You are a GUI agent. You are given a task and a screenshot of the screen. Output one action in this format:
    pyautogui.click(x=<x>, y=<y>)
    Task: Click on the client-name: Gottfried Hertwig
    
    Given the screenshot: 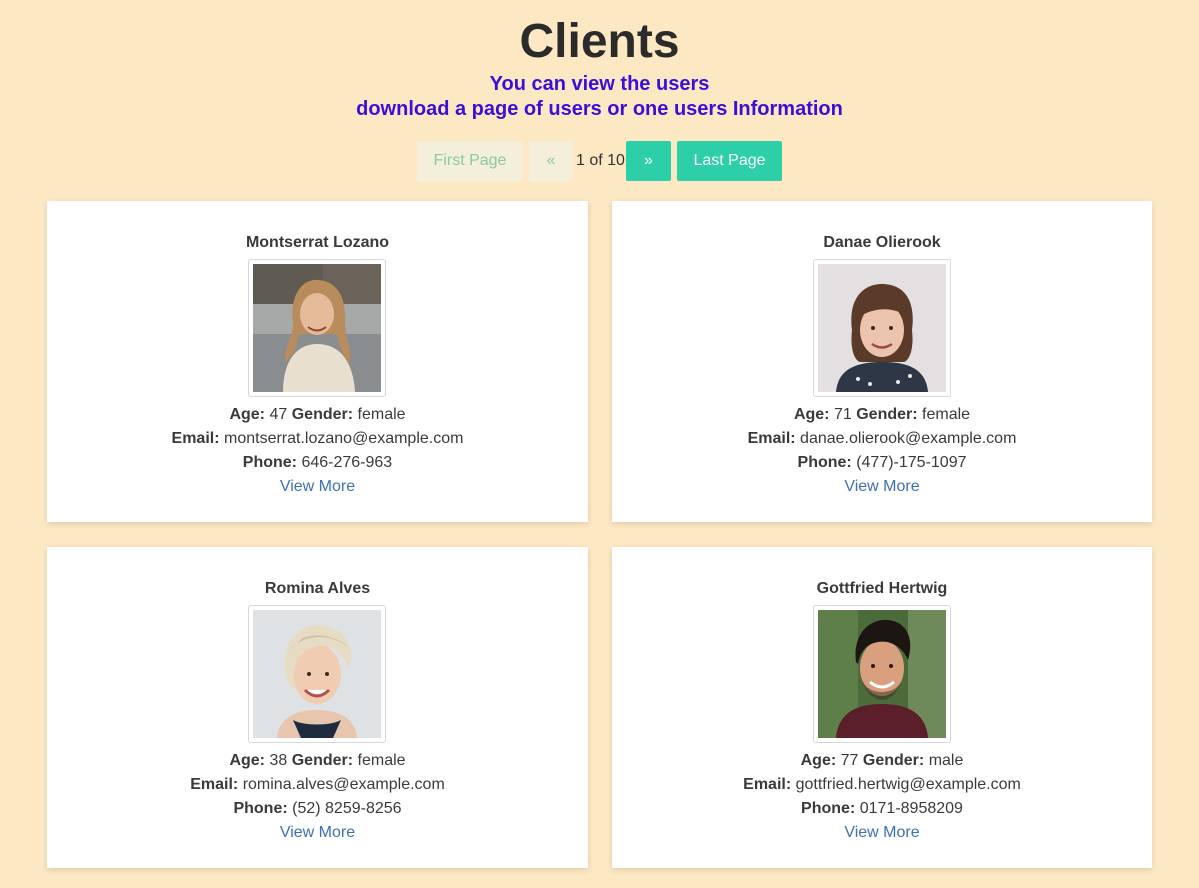 What is the action you would take?
    pyautogui.click(x=882, y=588)
    